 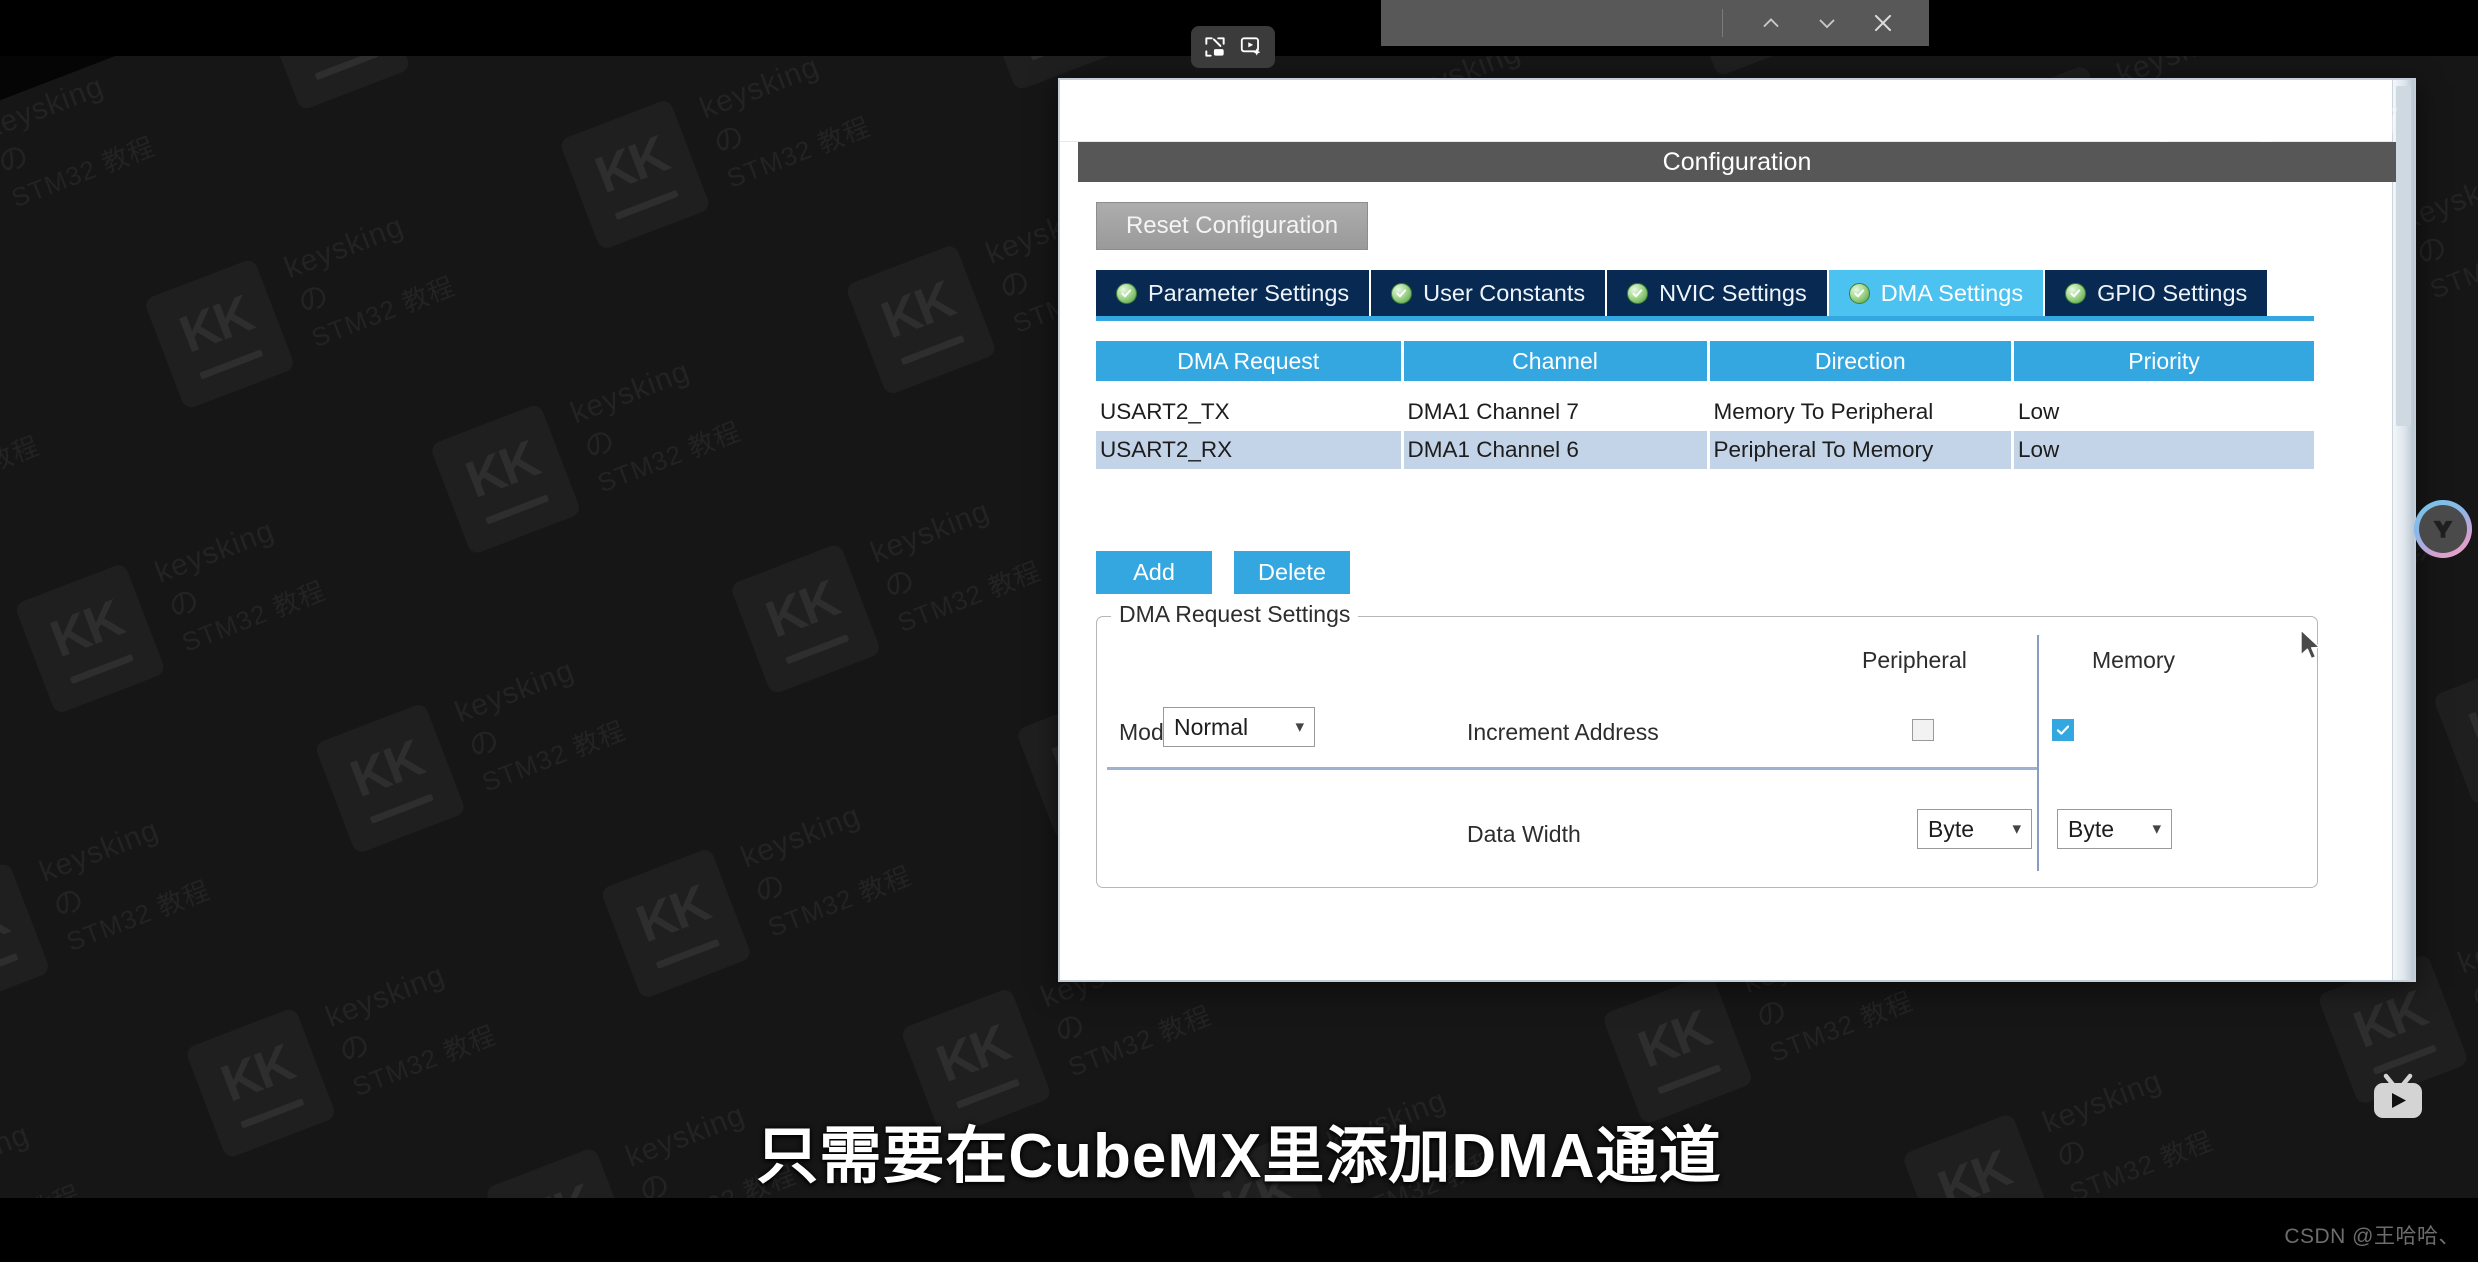 What do you see at coordinates (1556, 450) in the screenshot?
I see `cell-channel: DMA1 Channel 6` at bounding box center [1556, 450].